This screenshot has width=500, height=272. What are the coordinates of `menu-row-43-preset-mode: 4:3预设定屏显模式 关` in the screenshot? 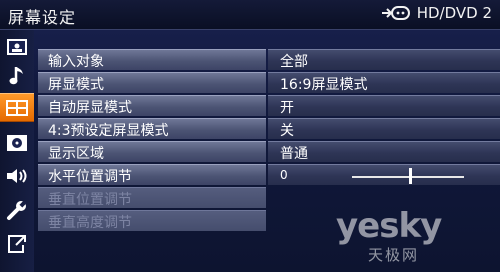 It's located at (269, 129).